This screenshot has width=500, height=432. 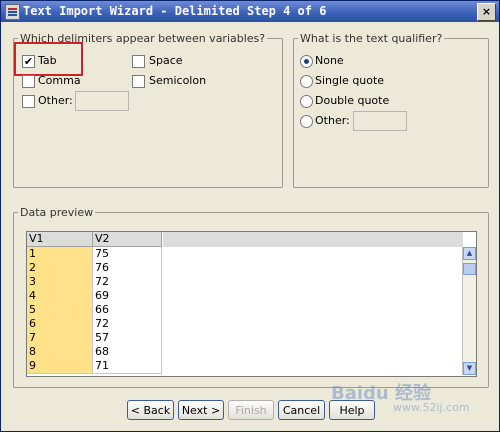 What do you see at coordinates (332, 120) in the screenshot?
I see `qualifier-other-label: Other:` at bounding box center [332, 120].